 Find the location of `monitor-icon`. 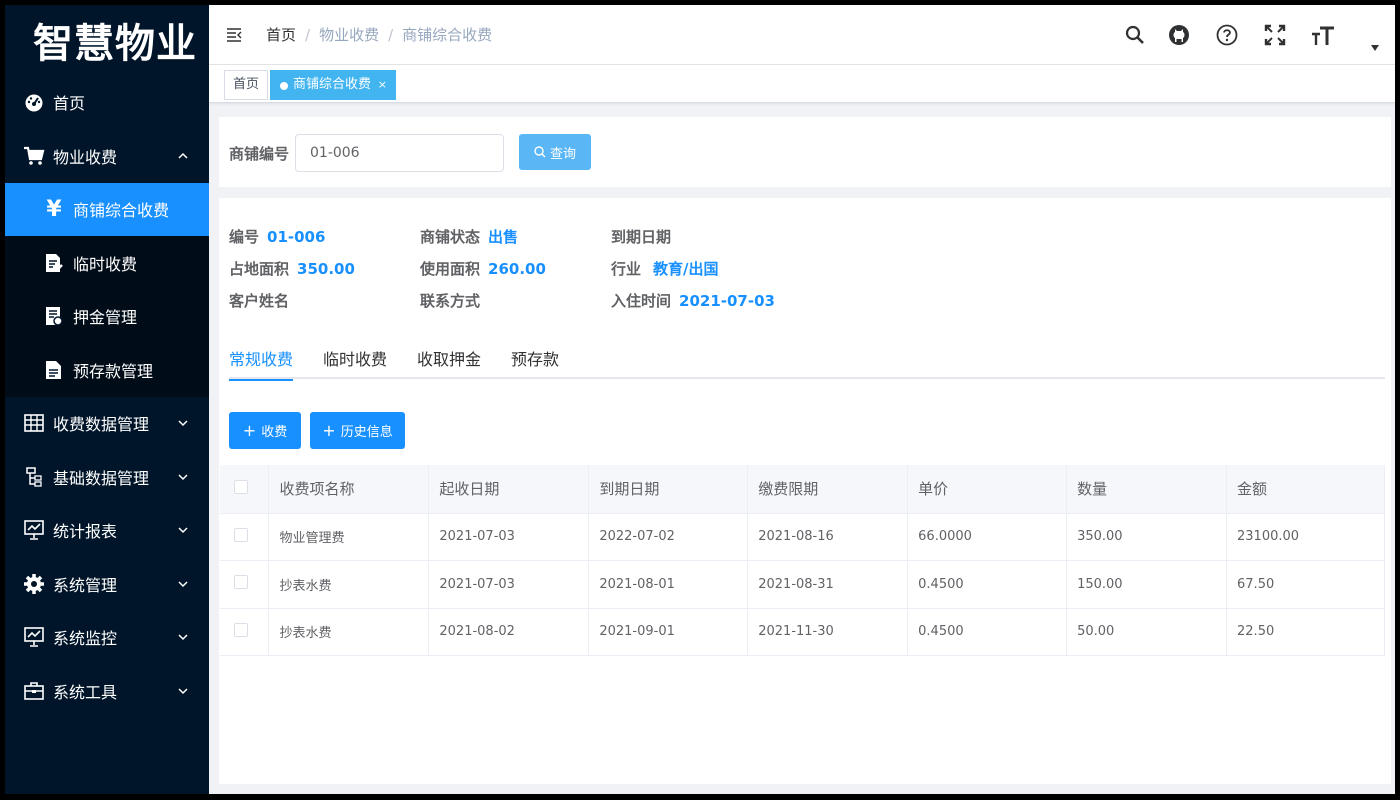

monitor-icon is located at coordinates (34, 637).